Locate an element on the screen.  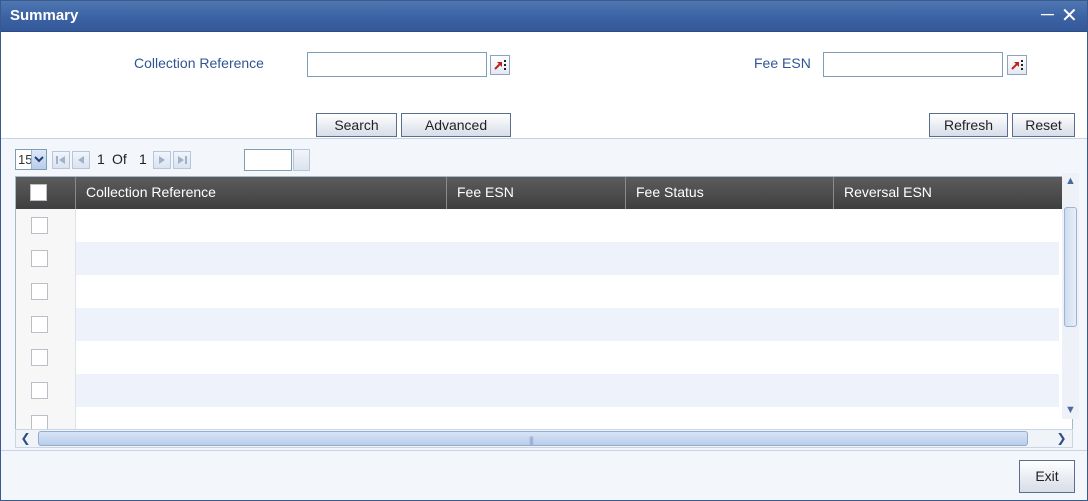
goto-page-input is located at coordinates (268, 160).